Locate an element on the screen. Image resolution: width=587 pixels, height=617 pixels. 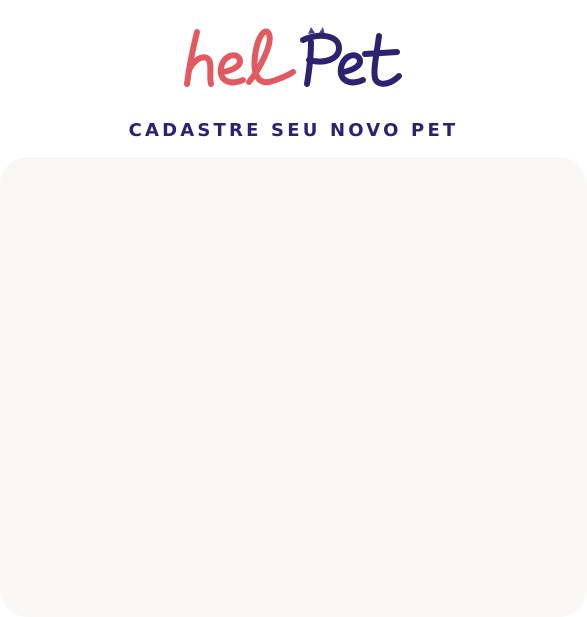
helpet-logo is located at coordinates (294, 59).